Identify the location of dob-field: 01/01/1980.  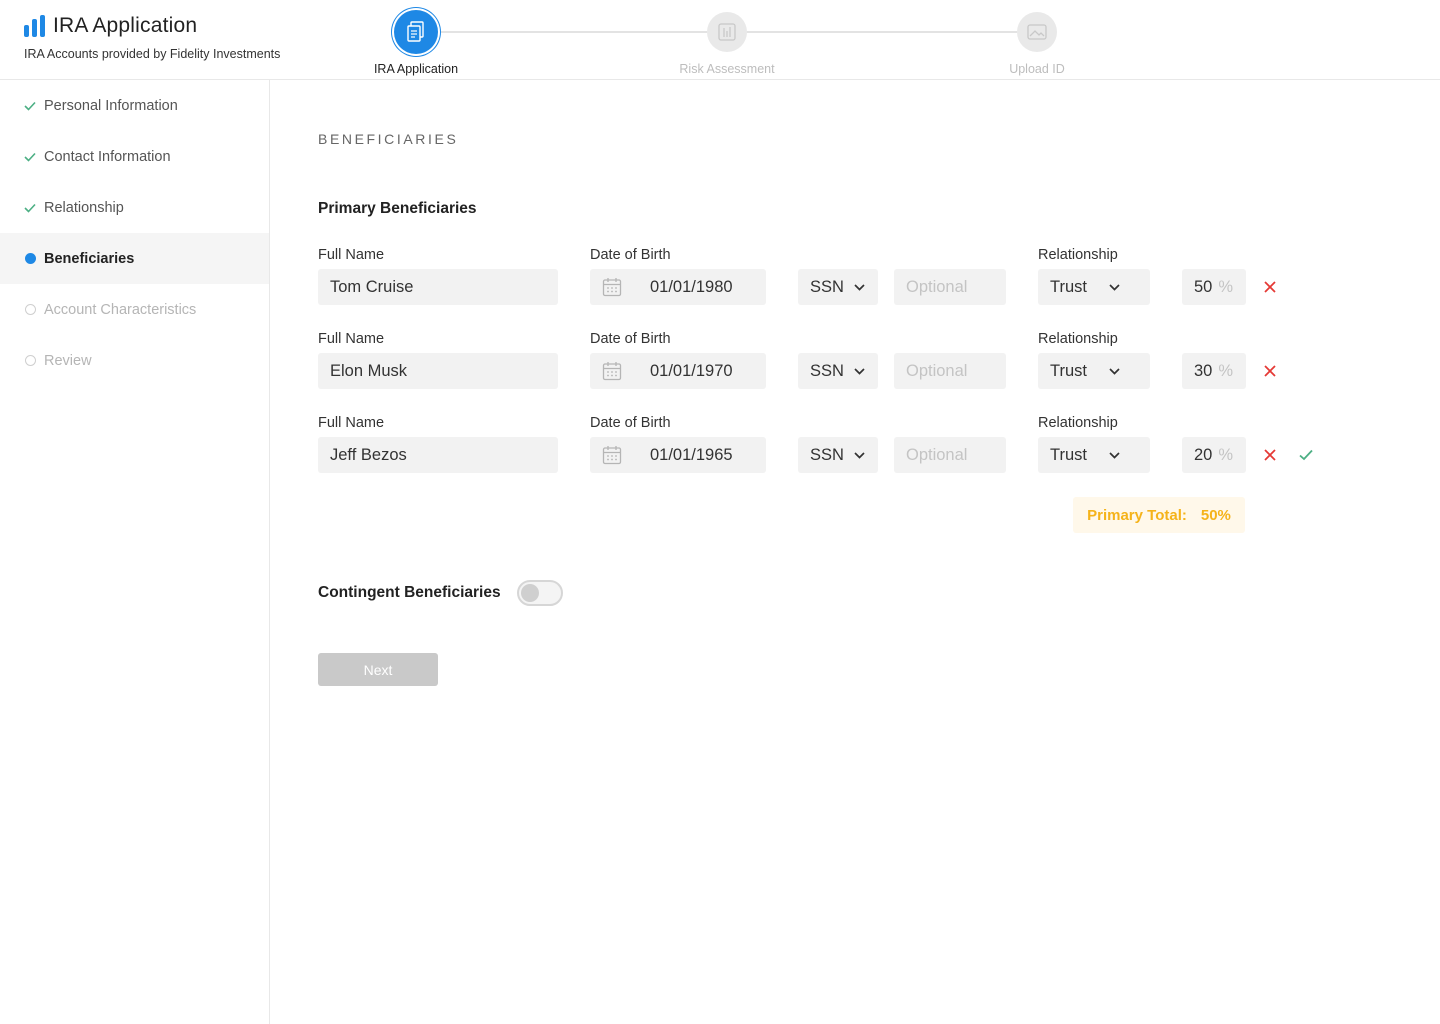
(678, 287).